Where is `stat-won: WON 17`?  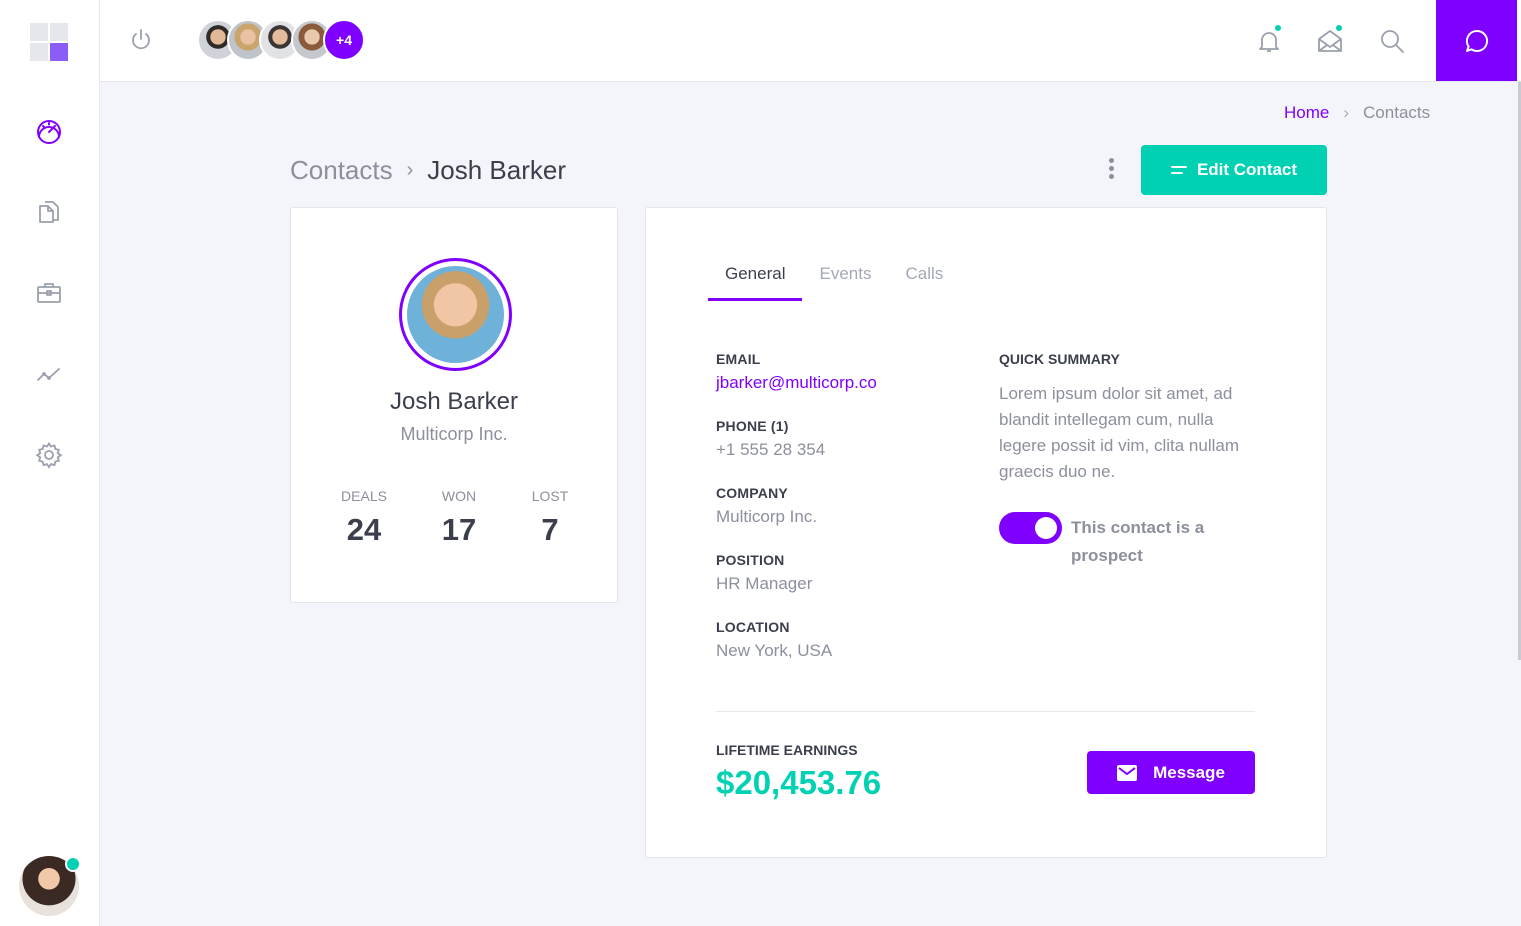
stat-won: WON 17 is located at coordinates (459, 518).